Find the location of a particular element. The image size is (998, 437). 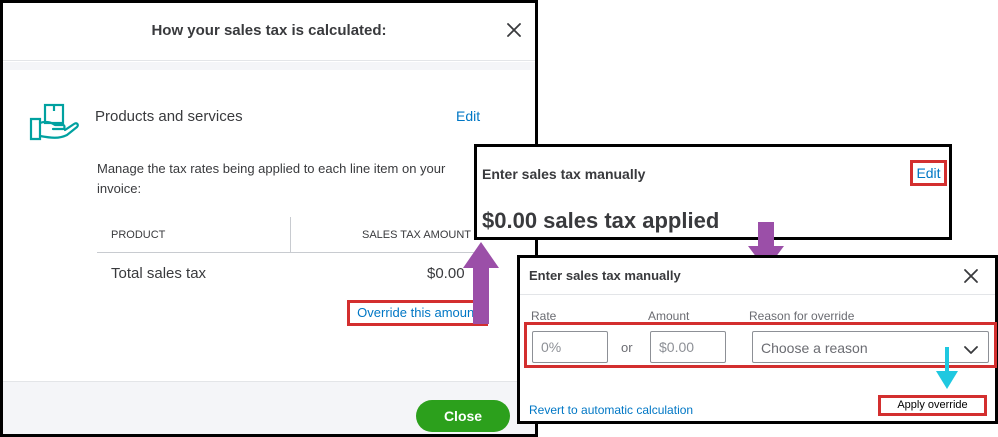

rate-label: Rate is located at coordinates (544, 316).